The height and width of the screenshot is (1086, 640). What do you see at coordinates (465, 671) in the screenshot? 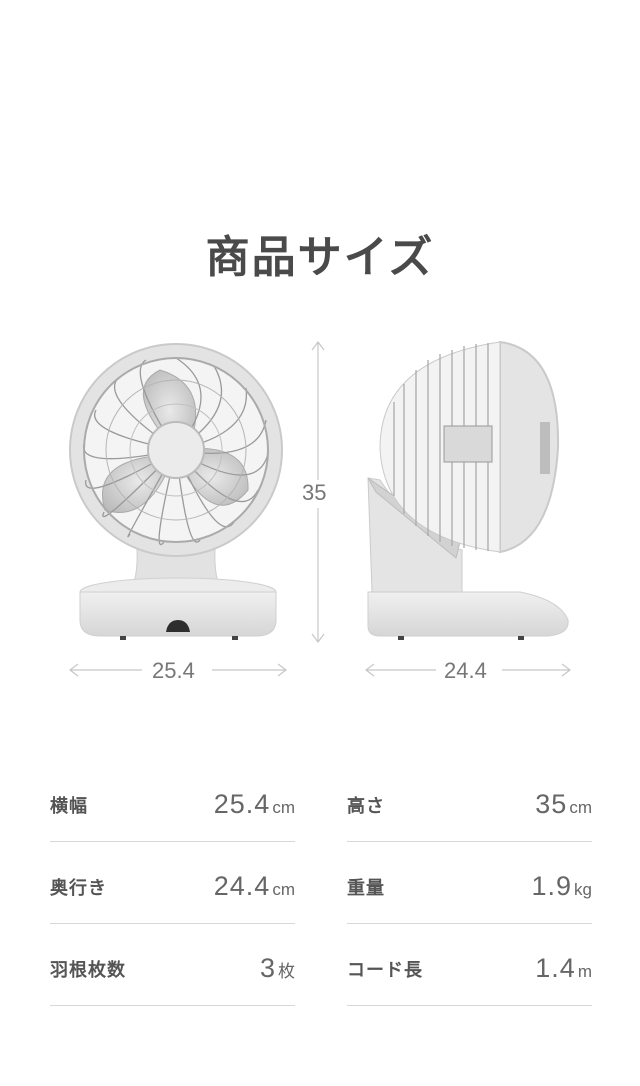
I see `side-depth-dimension-label: 24.4` at bounding box center [465, 671].